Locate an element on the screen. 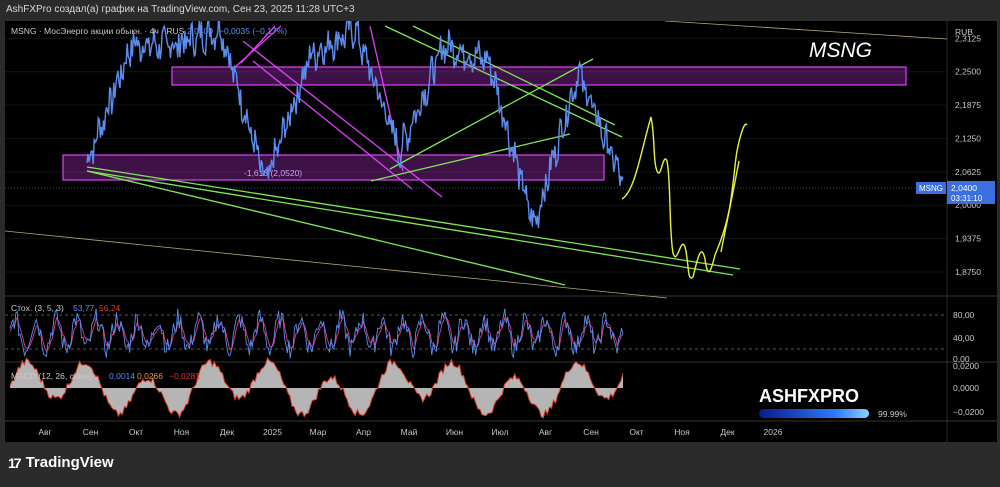  stoch-tick-40: 40,00 is located at coordinates (964, 338).